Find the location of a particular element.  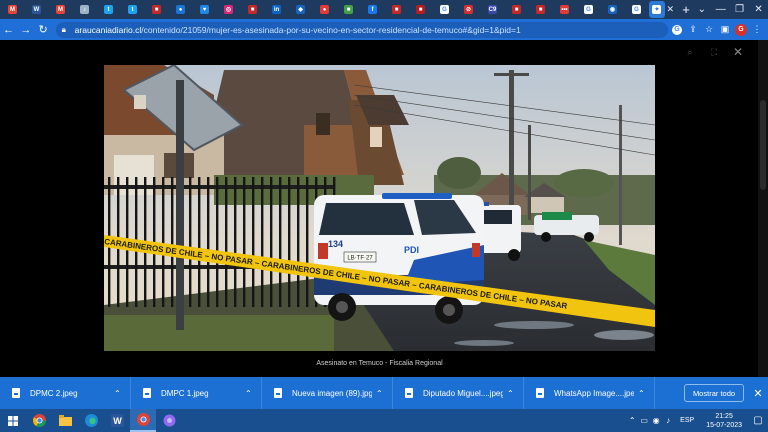

blue-site-icon: ◉ is located at coordinates (612, 9).